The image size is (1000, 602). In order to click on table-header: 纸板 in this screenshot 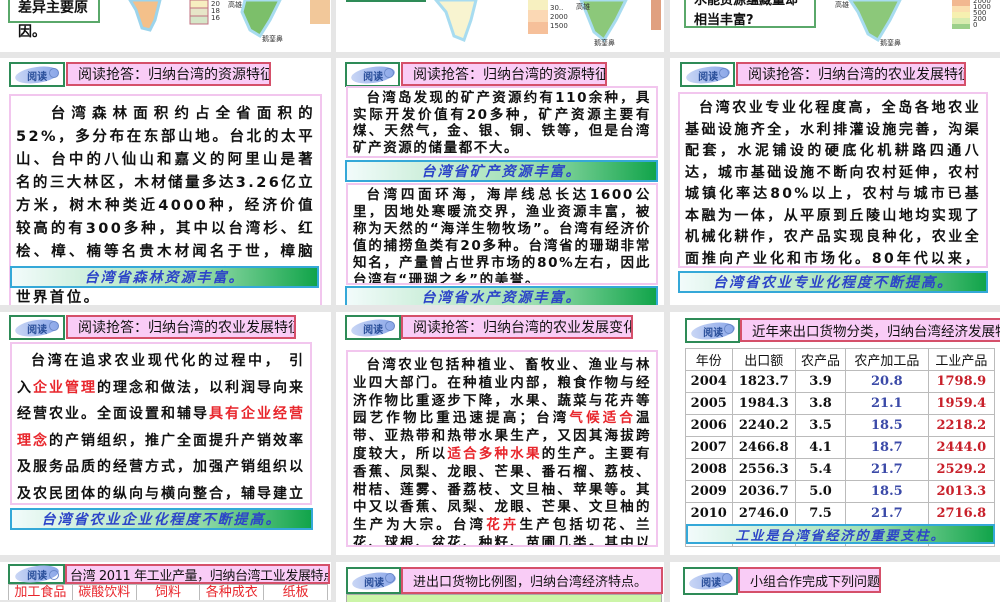, I will do `click(295, 592)`.